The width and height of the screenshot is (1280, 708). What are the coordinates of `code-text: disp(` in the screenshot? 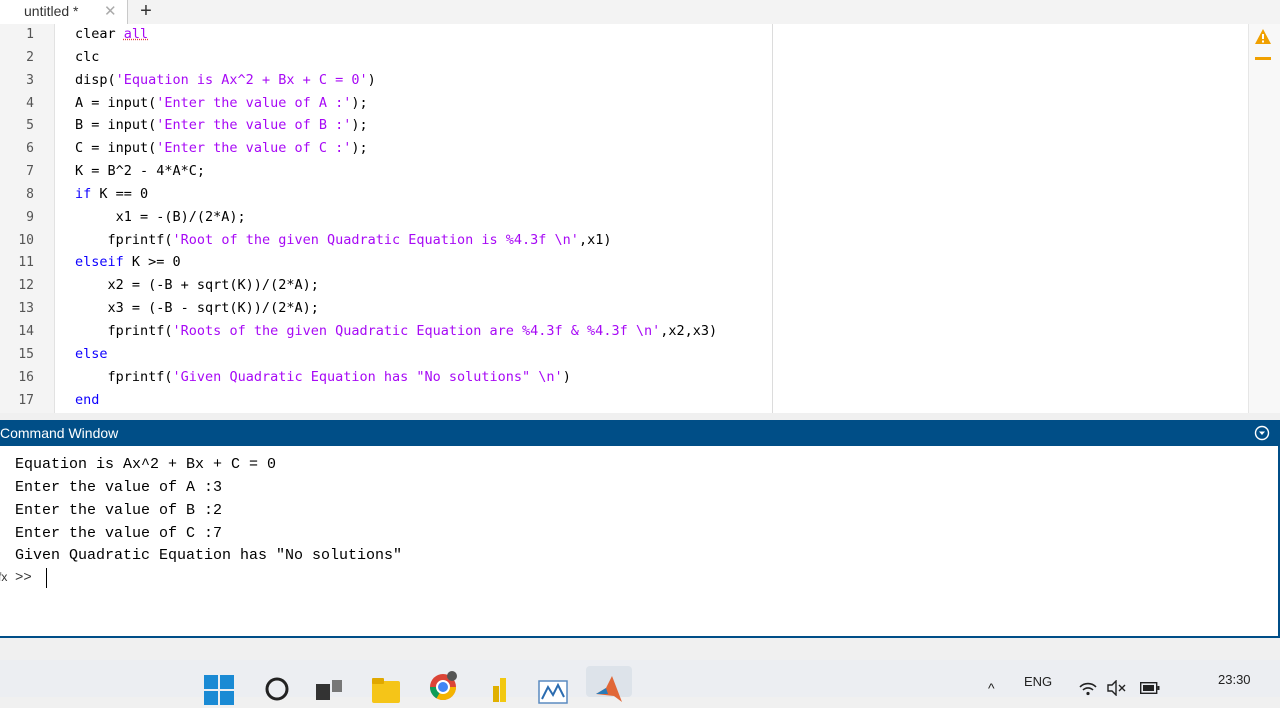 It's located at (95, 80).